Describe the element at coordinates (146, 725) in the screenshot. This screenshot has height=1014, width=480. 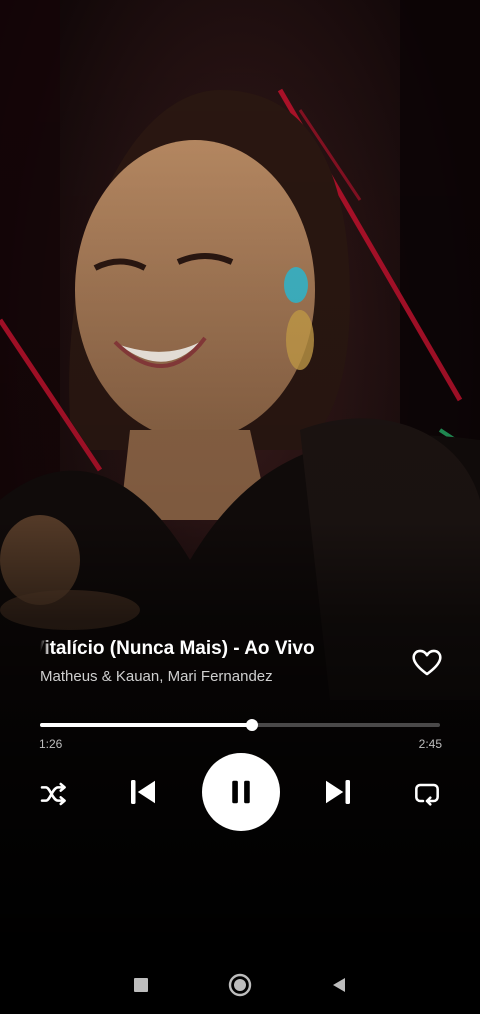
I see `seek-bar-progress` at that location.